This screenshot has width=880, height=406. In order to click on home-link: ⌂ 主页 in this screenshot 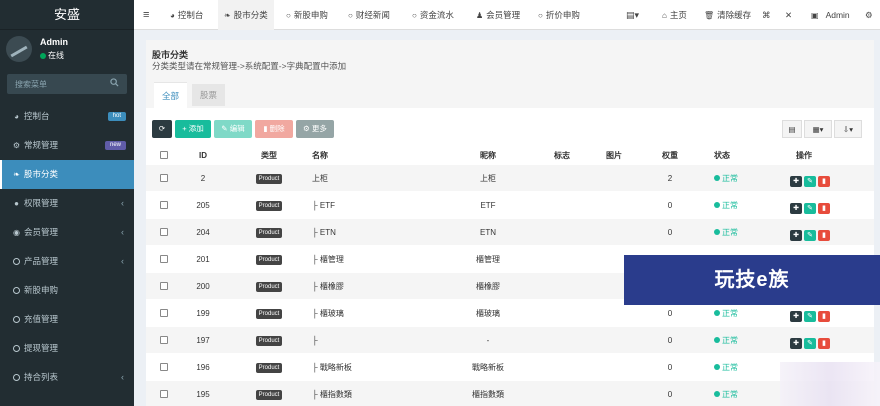, I will do `click(674, 15)`.